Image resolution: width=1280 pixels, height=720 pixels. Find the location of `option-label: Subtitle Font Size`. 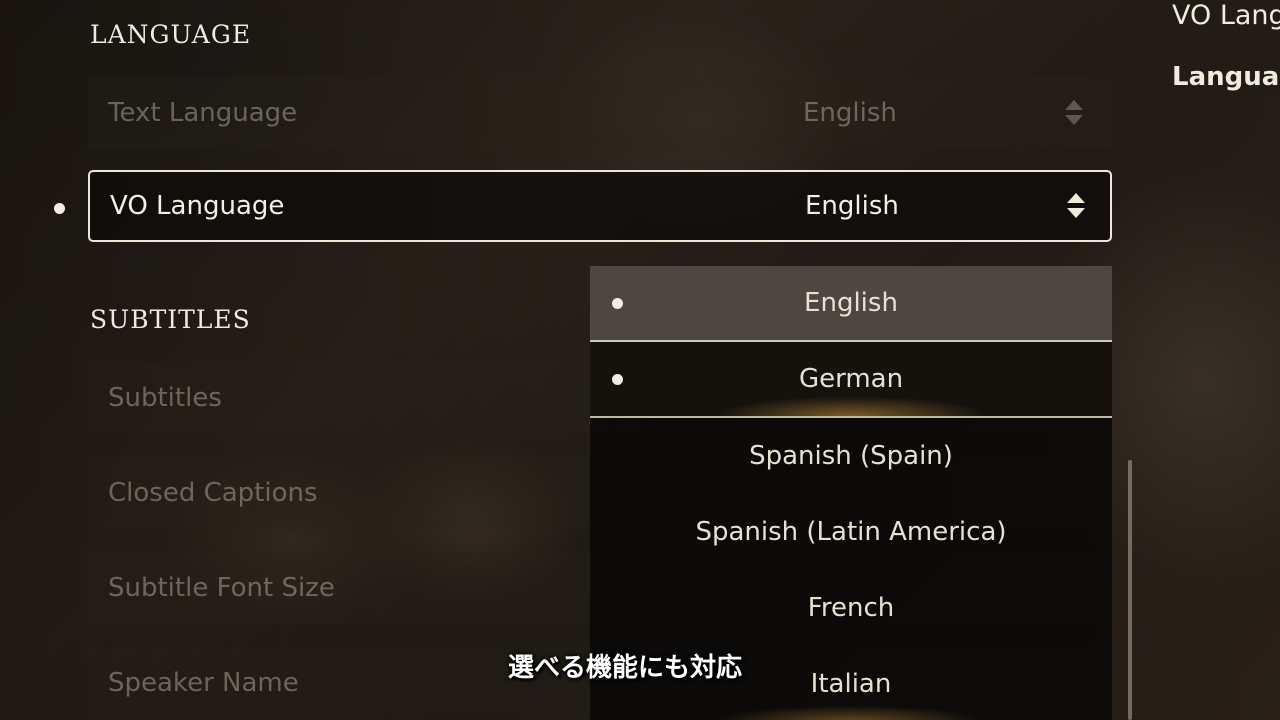

option-label: Subtitle Font Size is located at coordinates (221, 588).